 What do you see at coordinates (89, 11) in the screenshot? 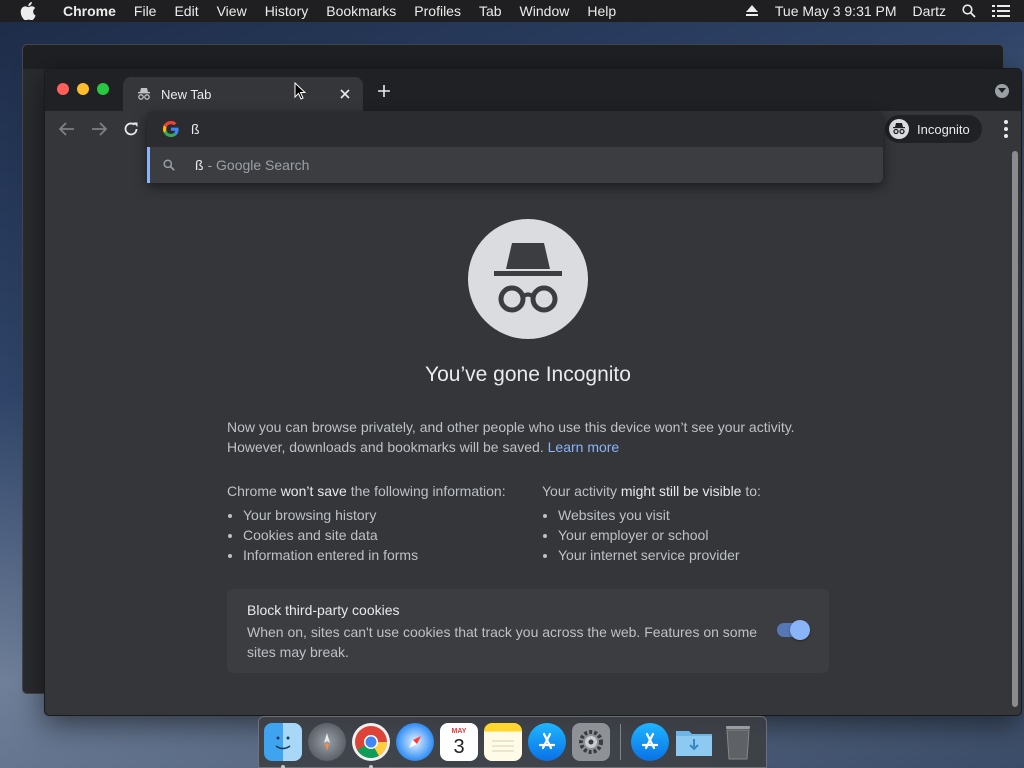
I see `menu-chrome: Chrome` at bounding box center [89, 11].